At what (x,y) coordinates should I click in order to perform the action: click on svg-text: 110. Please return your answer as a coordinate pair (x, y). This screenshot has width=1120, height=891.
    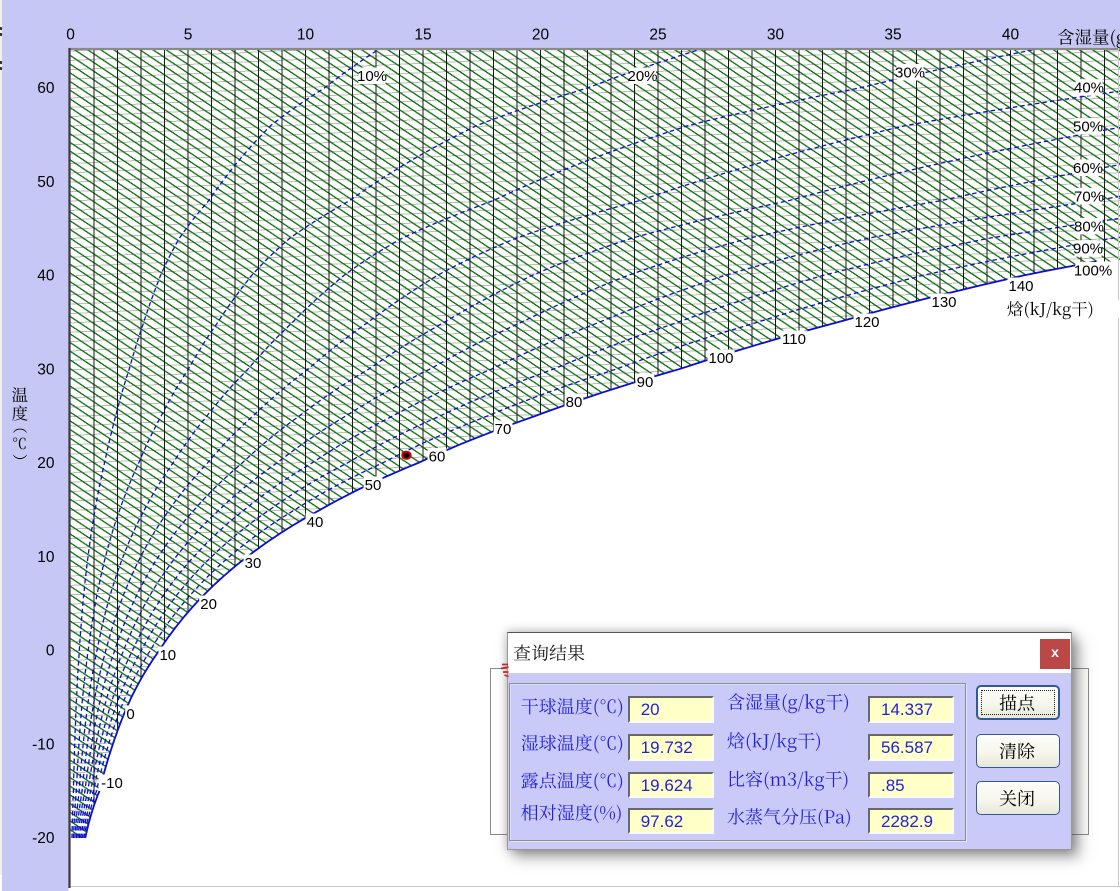
    Looking at the image, I should click on (794, 339).